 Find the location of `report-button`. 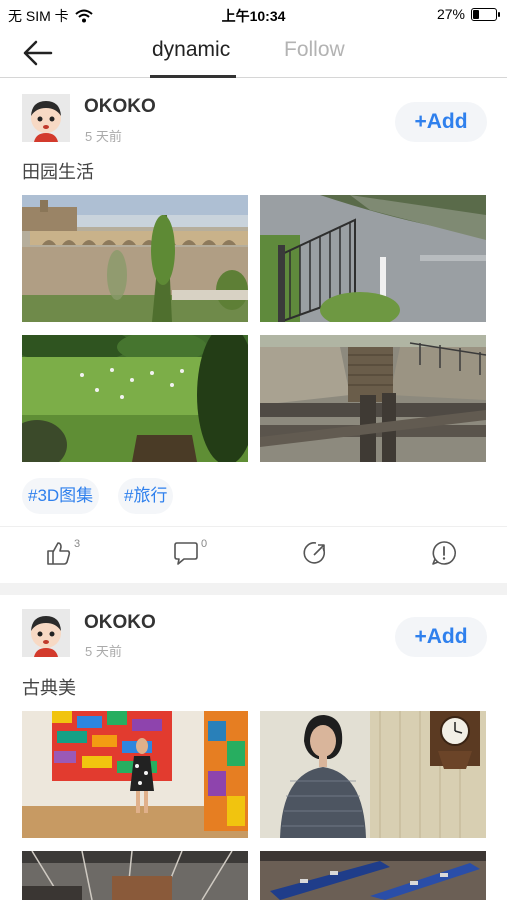

report-button is located at coordinates (461, 554).